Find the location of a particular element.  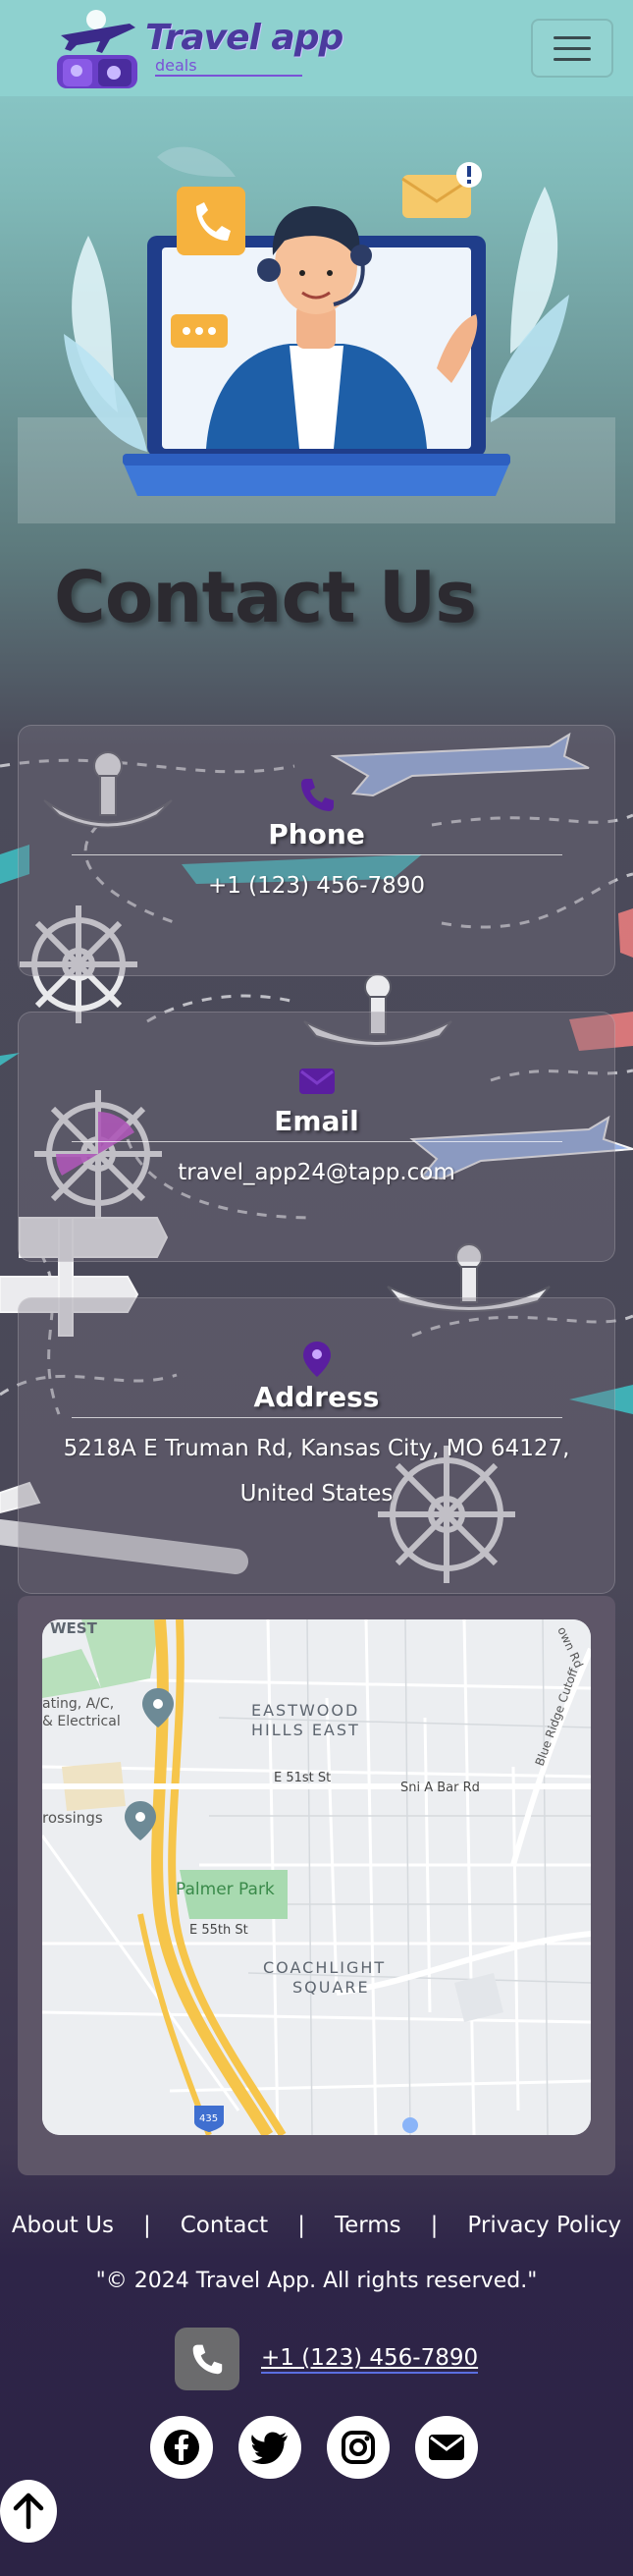

map-label-hills-east: HILLS EAST is located at coordinates (305, 1730).